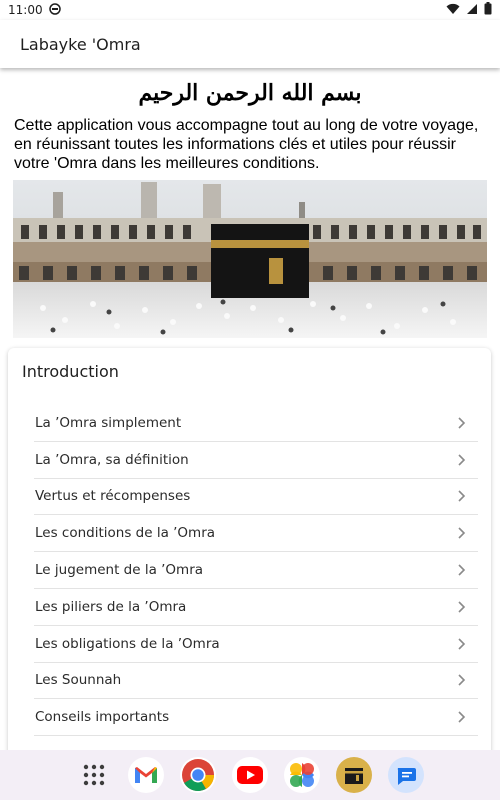 This screenshot has height=800, width=500. I want to click on list-item-label: La ’Omra, sa définition, so click(112, 459).